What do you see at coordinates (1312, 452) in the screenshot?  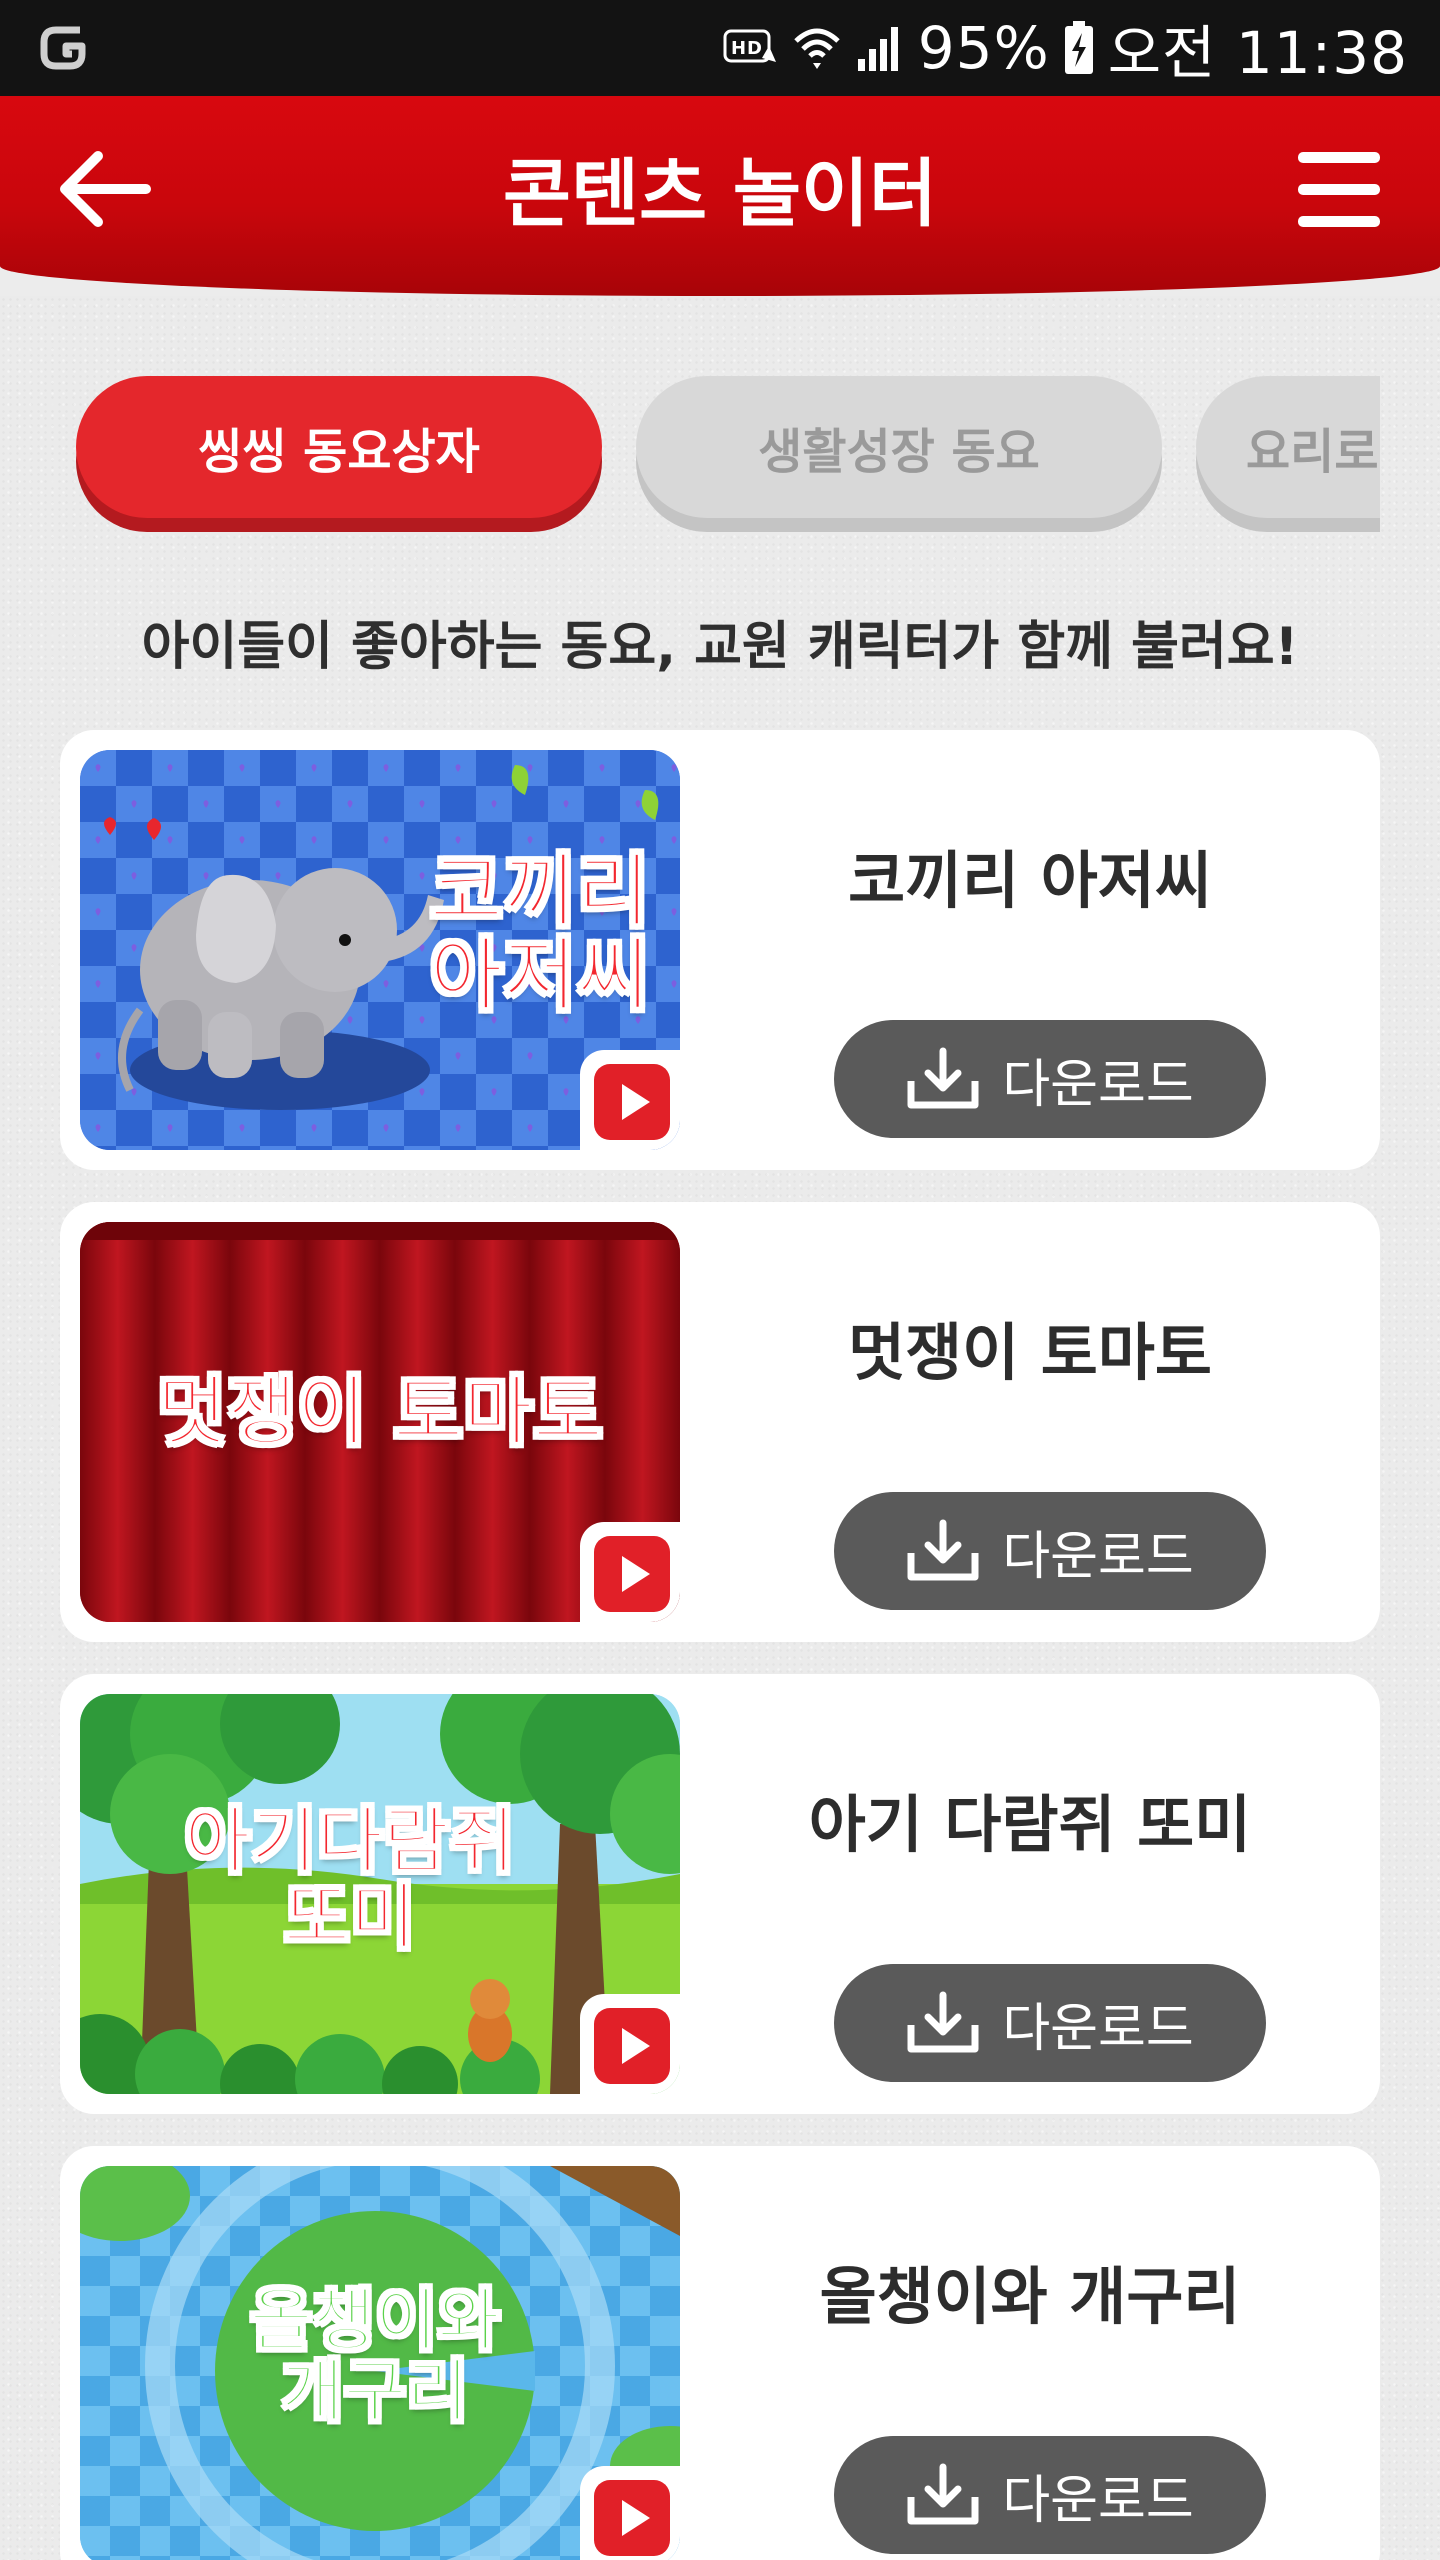 I see `tab-label: 요리로` at bounding box center [1312, 452].